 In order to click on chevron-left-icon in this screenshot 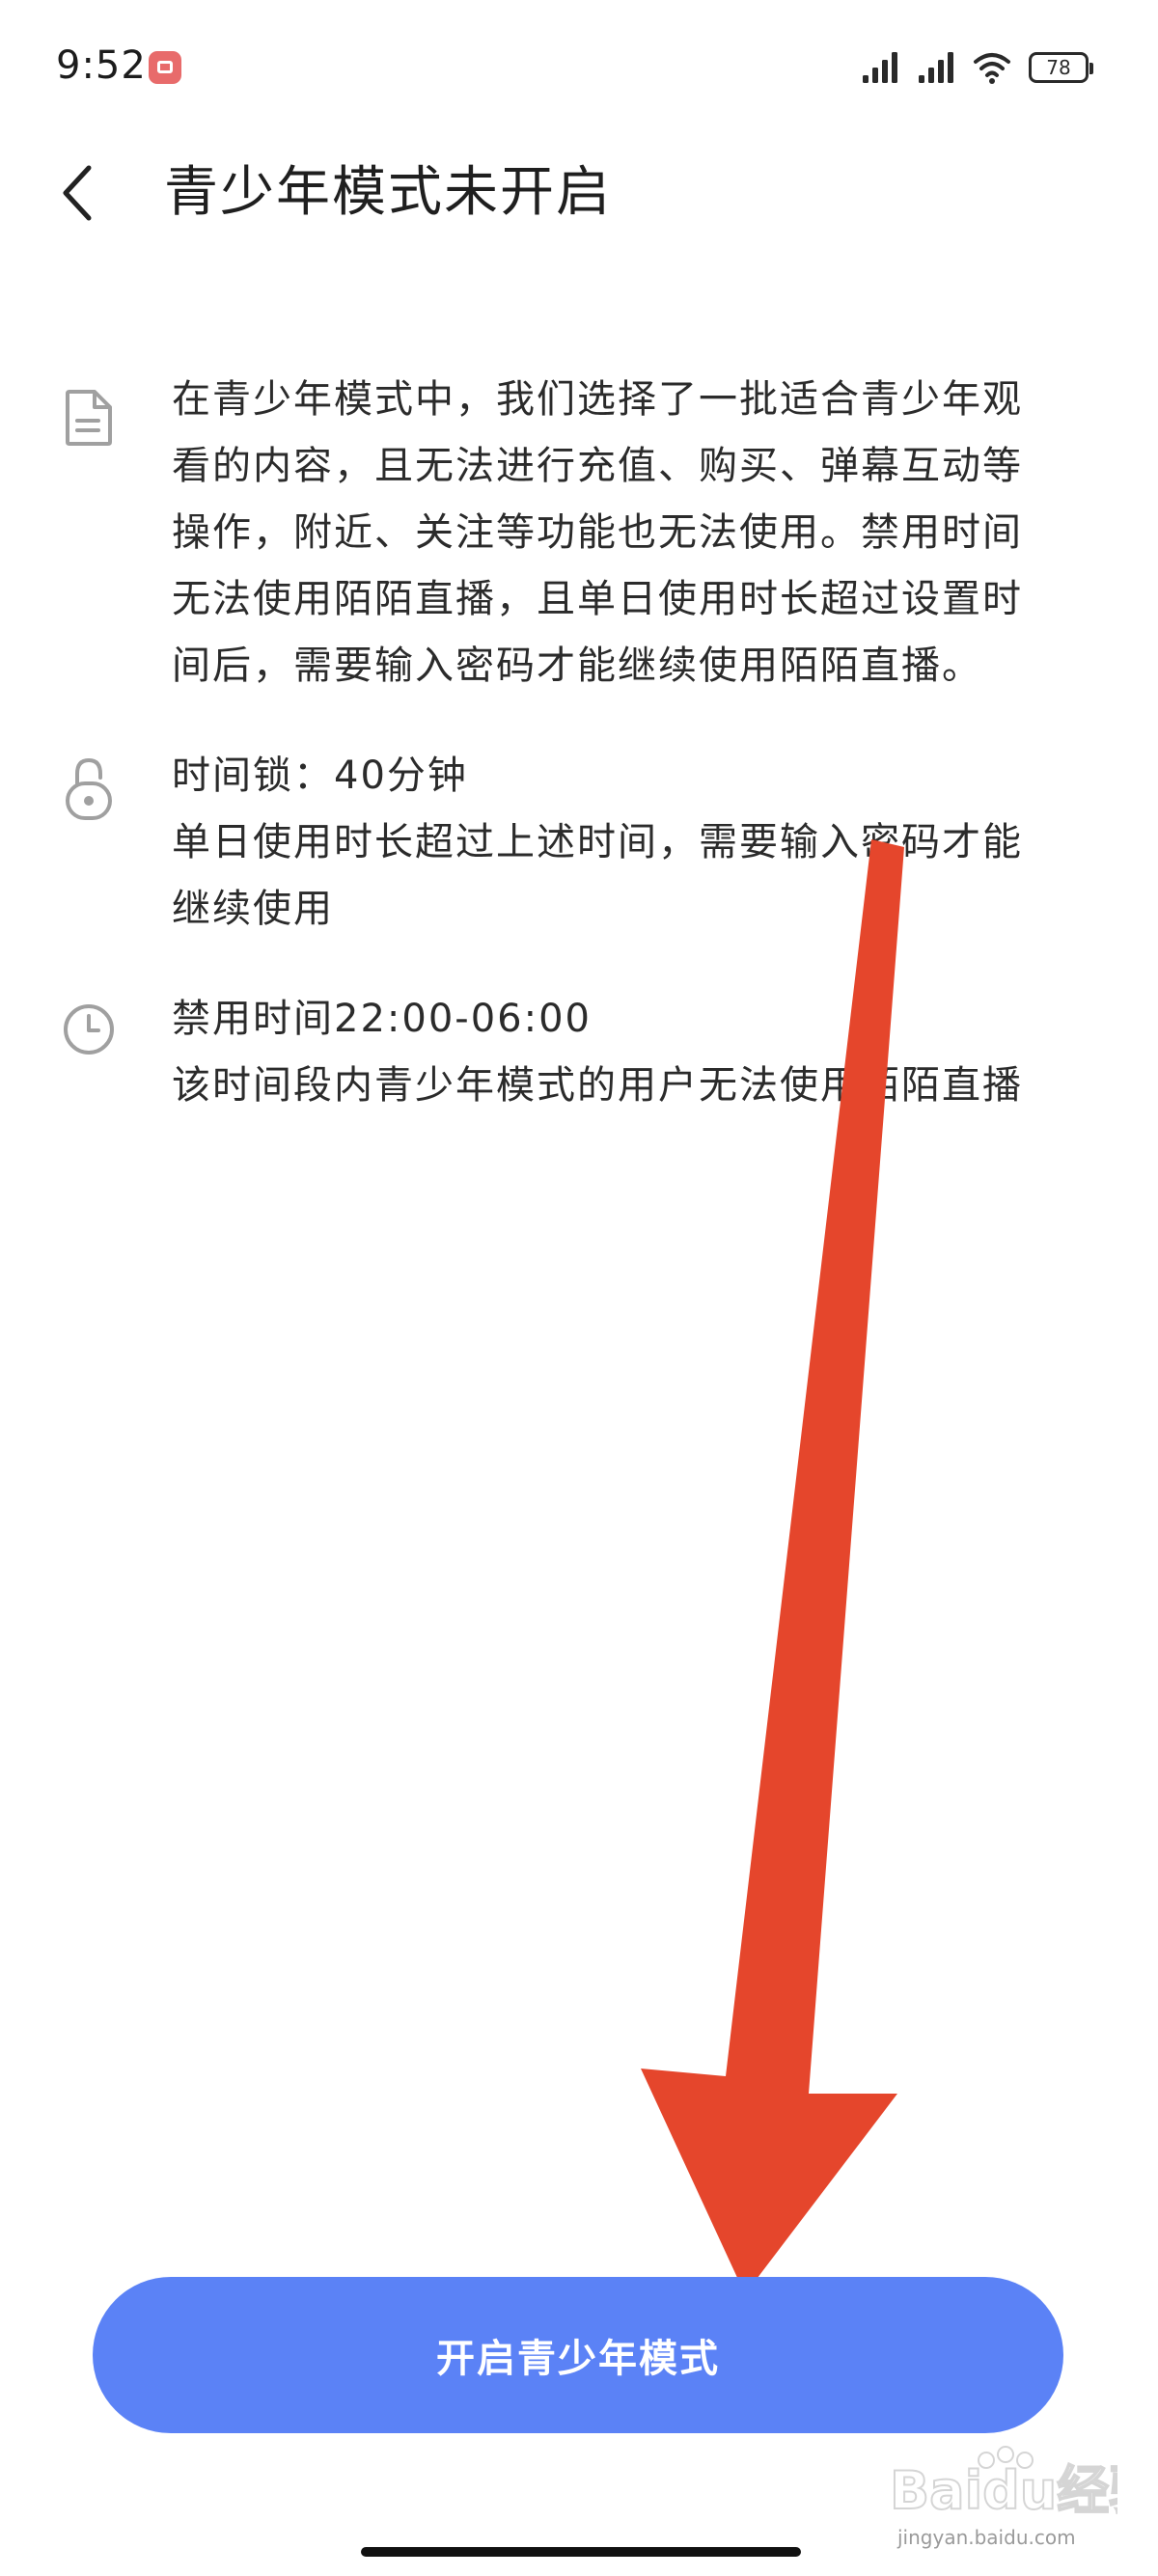, I will do `click(77, 193)`.